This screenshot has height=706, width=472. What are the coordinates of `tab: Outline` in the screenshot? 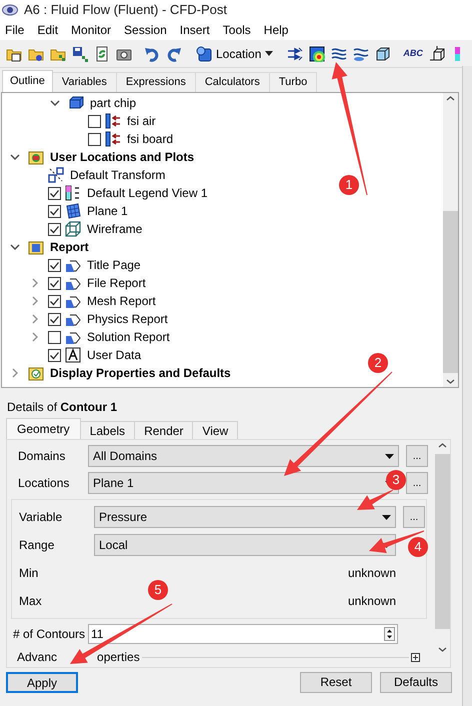 It's located at (27, 81).